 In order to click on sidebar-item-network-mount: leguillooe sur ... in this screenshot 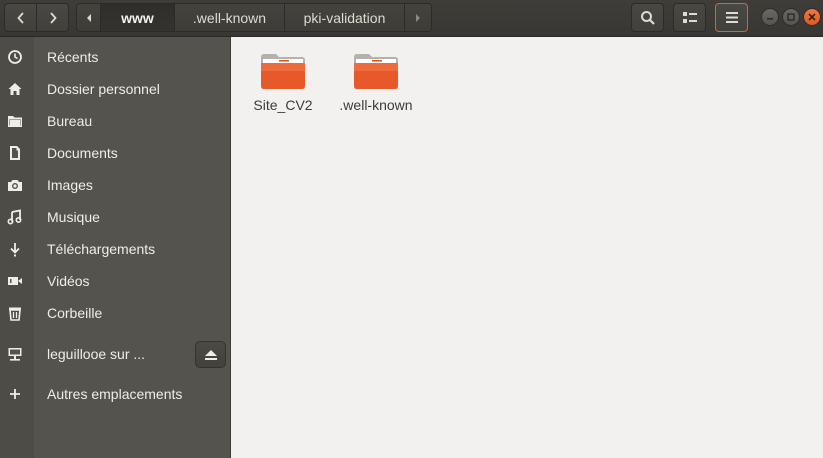, I will do `click(115, 354)`.